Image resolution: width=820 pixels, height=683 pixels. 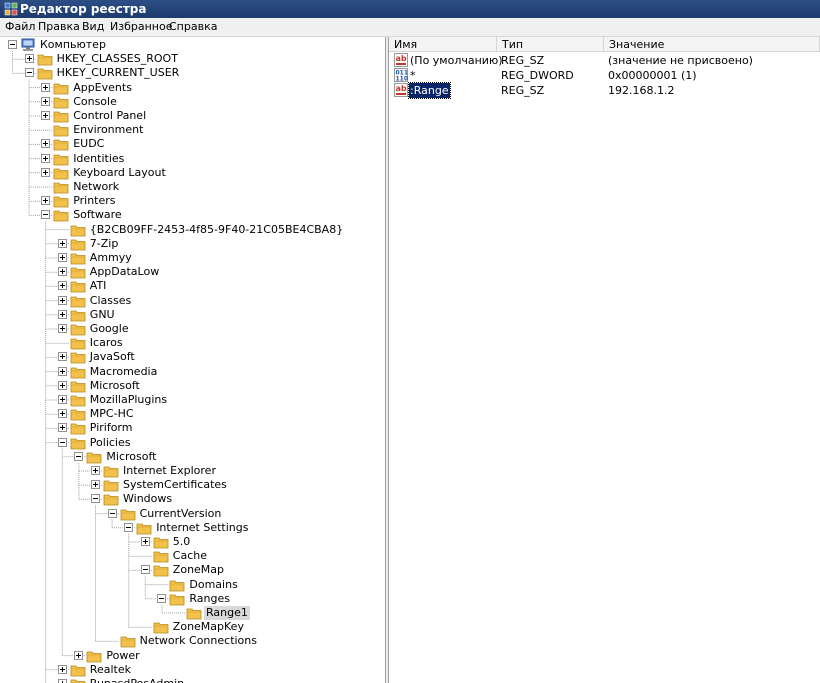 What do you see at coordinates (192, 656) in the screenshot?
I see `tree-node-power: Power` at bounding box center [192, 656].